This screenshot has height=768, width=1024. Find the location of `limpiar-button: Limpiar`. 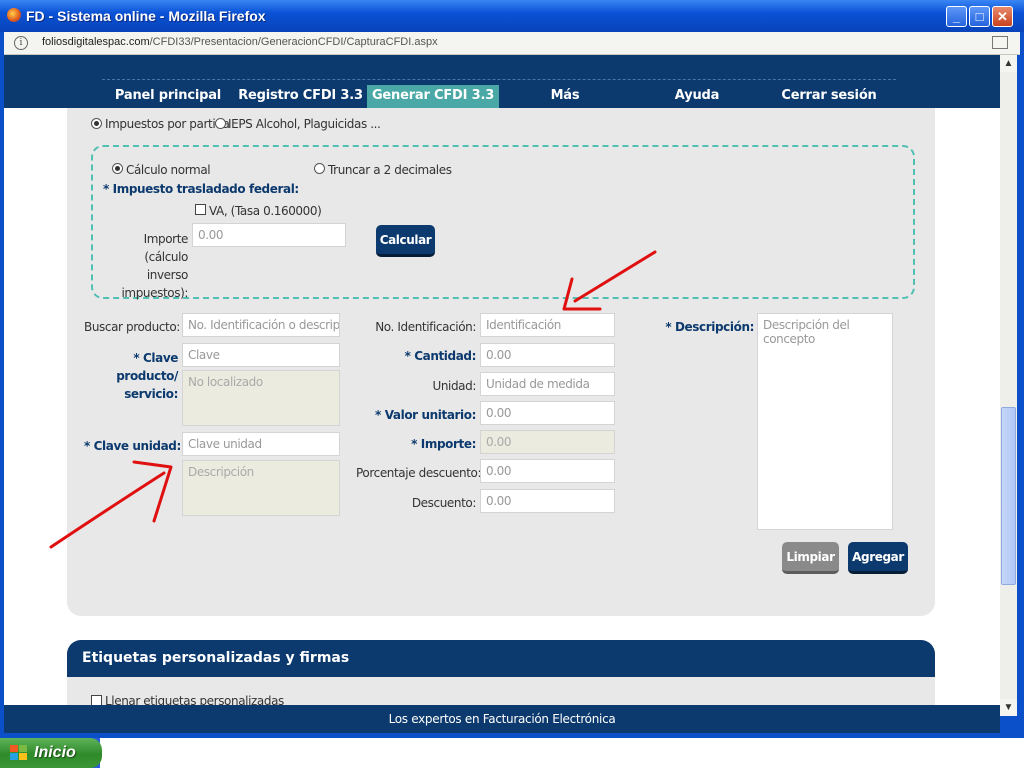

limpiar-button: Limpiar is located at coordinates (810, 558).